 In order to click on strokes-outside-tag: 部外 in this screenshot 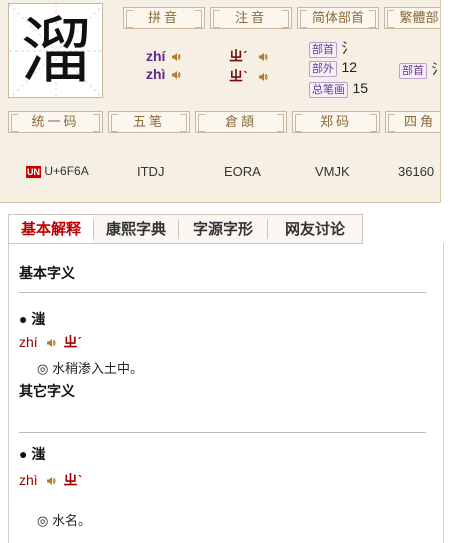, I will do `click(323, 69)`.